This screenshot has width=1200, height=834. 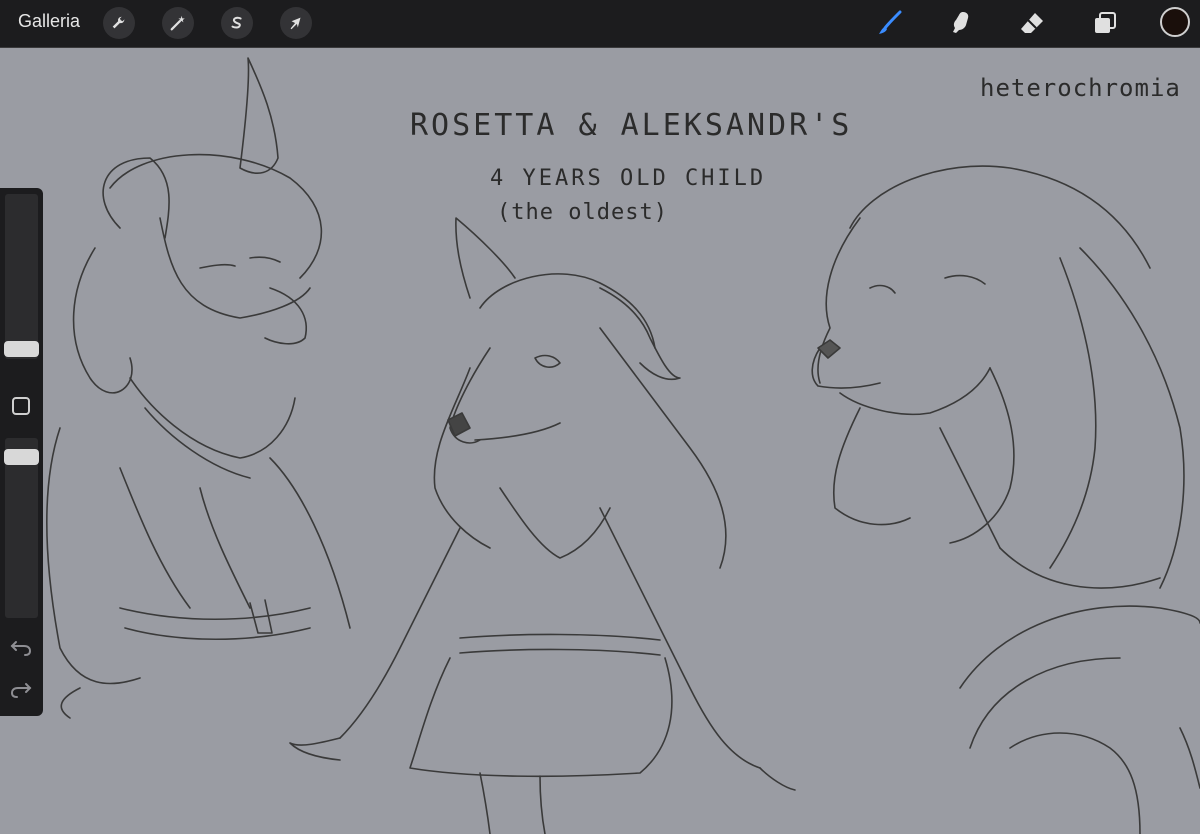 I want to click on smudge-finger-icon, so click(x=961, y=22).